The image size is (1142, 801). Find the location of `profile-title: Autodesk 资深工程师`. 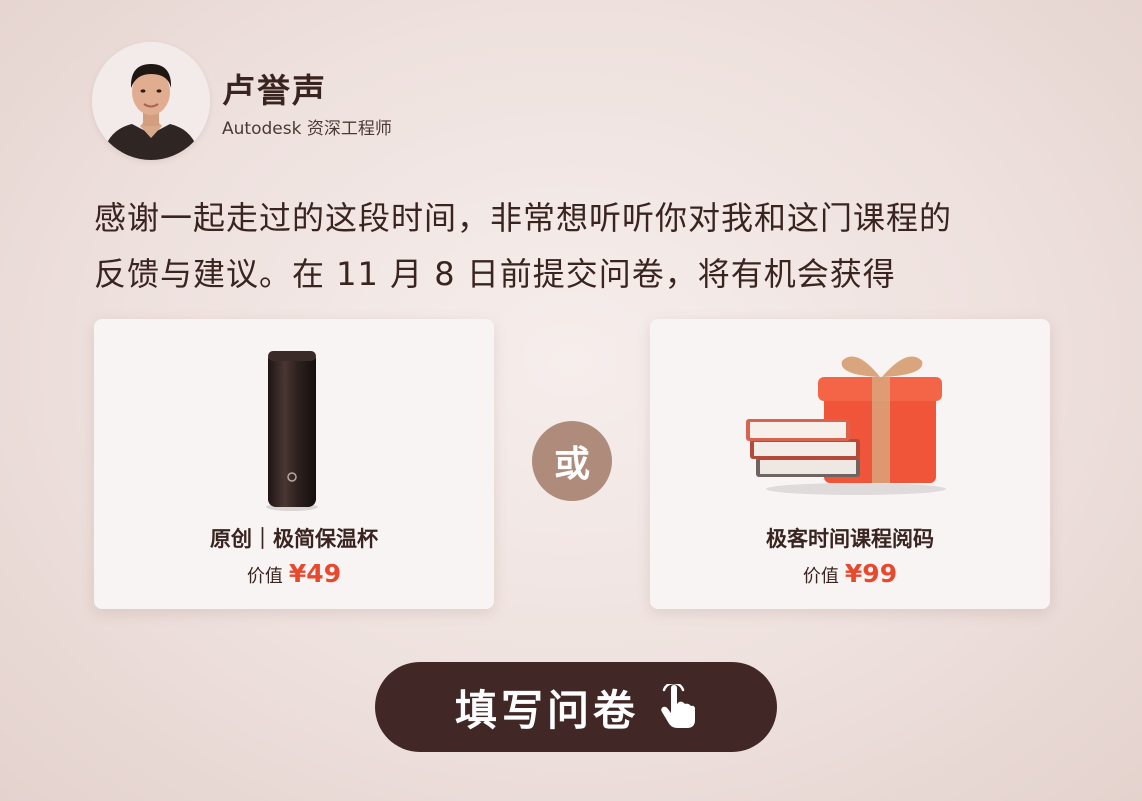

profile-title: Autodesk 资深工程师 is located at coordinates (307, 129).